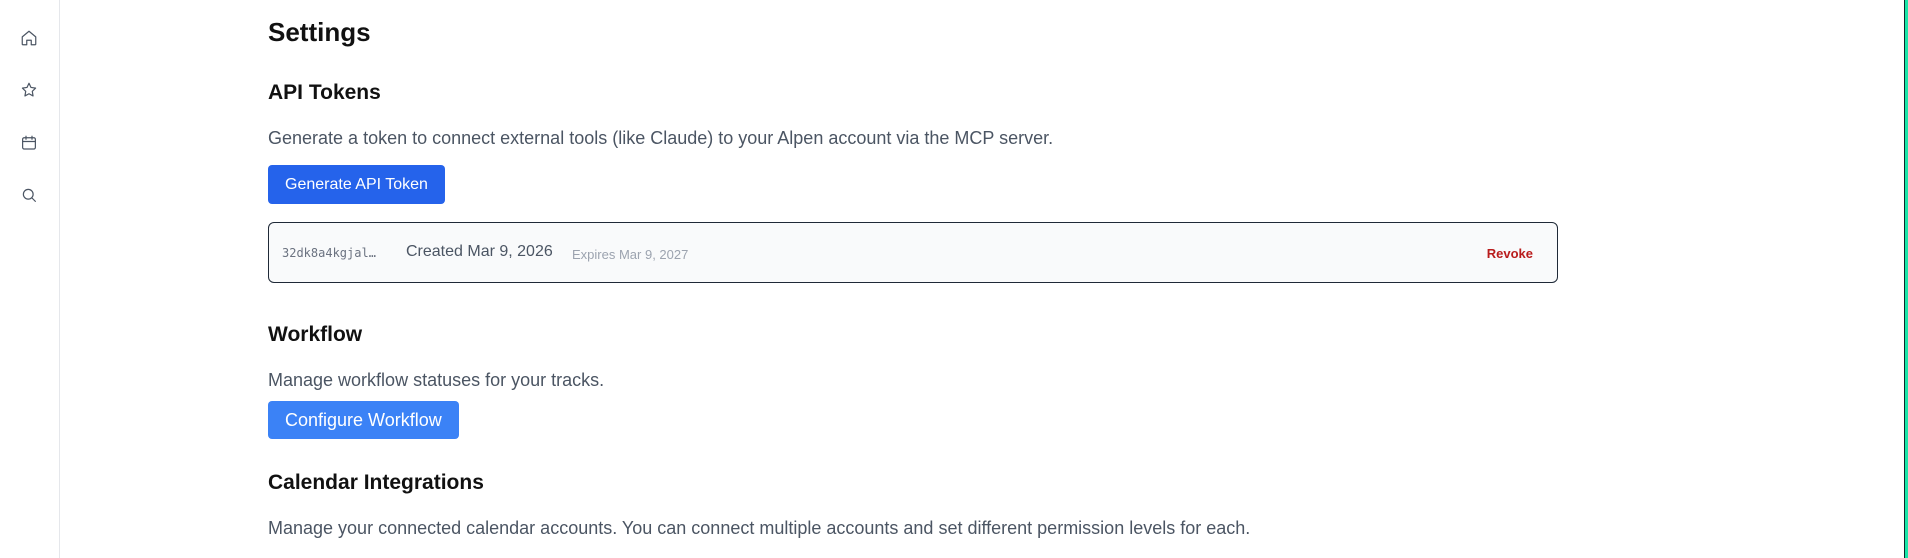  I want to click on home-icon, so click(29, 38).